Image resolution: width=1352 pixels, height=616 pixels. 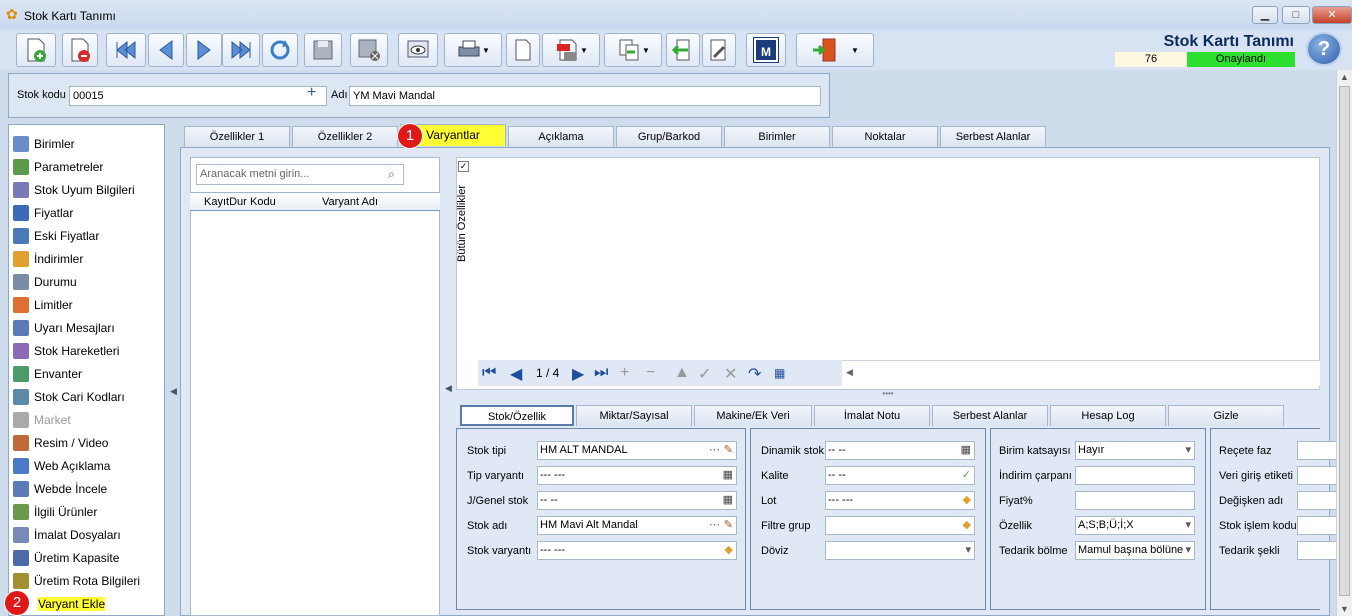 What do you see at coordinates (225, 202) in the screenshot?
I see `column-kayitdur: KayıtDur` at bounding box center [225, 202].